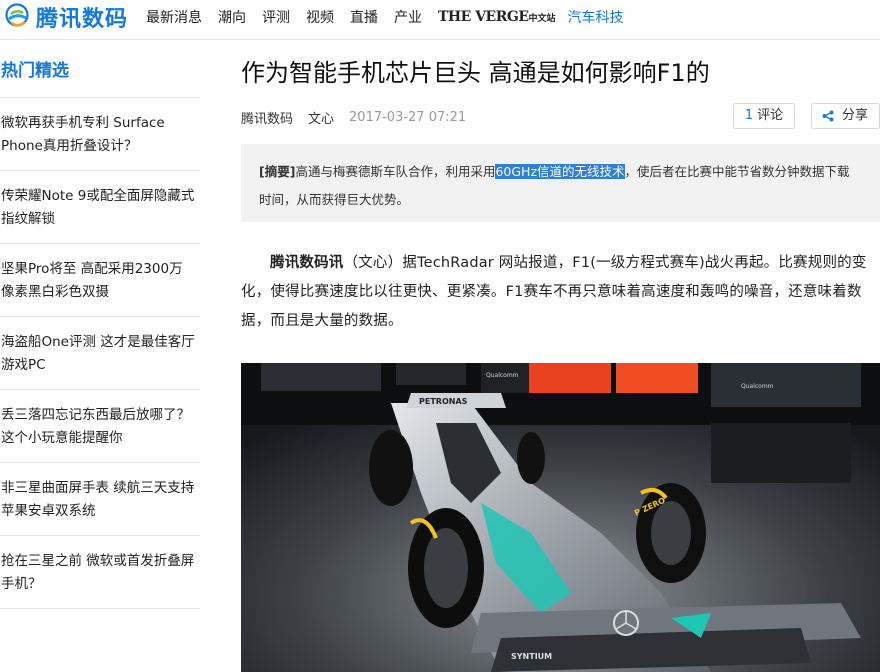 This screenshot has width=880, height=672. What do you see at coordinates (277, 171) in the screenshot?
I see `summary-tag: [摘要]` at bounding box center [277, 171].